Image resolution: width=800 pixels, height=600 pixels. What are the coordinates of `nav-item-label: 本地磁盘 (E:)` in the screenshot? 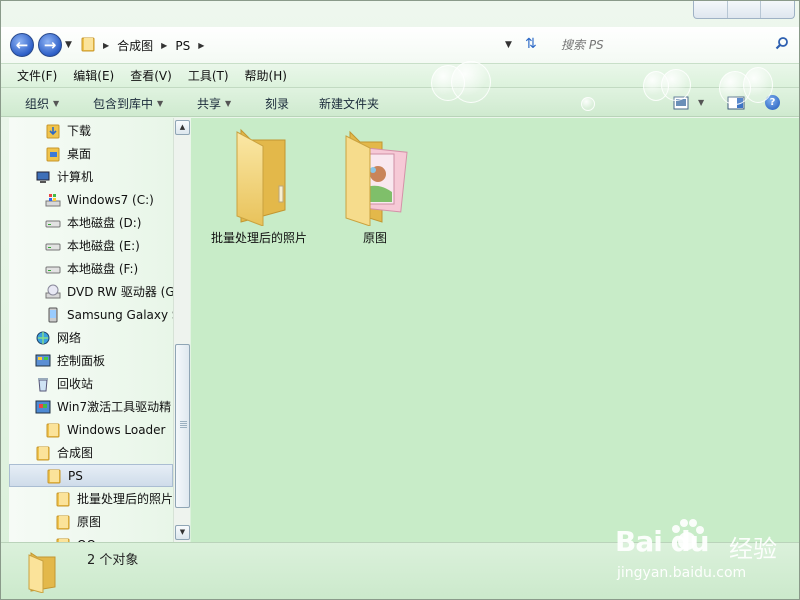 It's located at (103, 246).